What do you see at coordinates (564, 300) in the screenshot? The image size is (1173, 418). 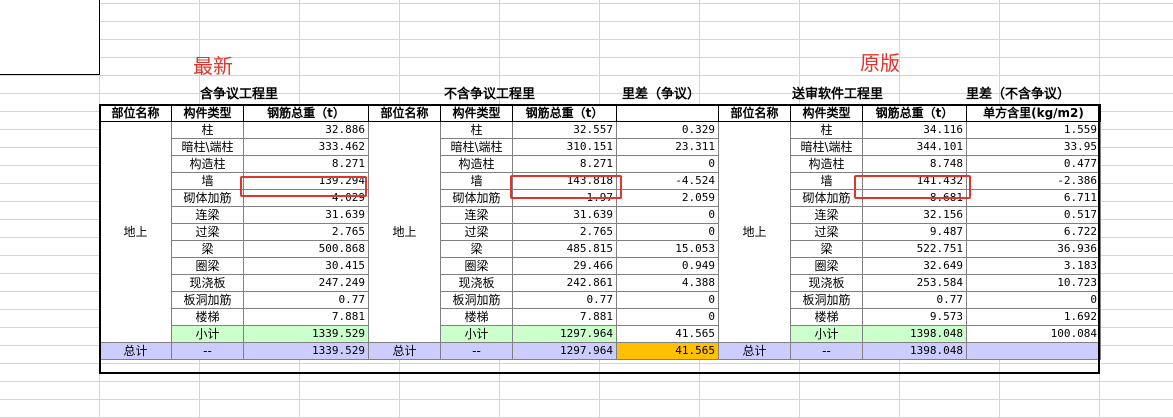 I see `weight-without-dispute-cell: 0.77` at bounding box center [564, 300].